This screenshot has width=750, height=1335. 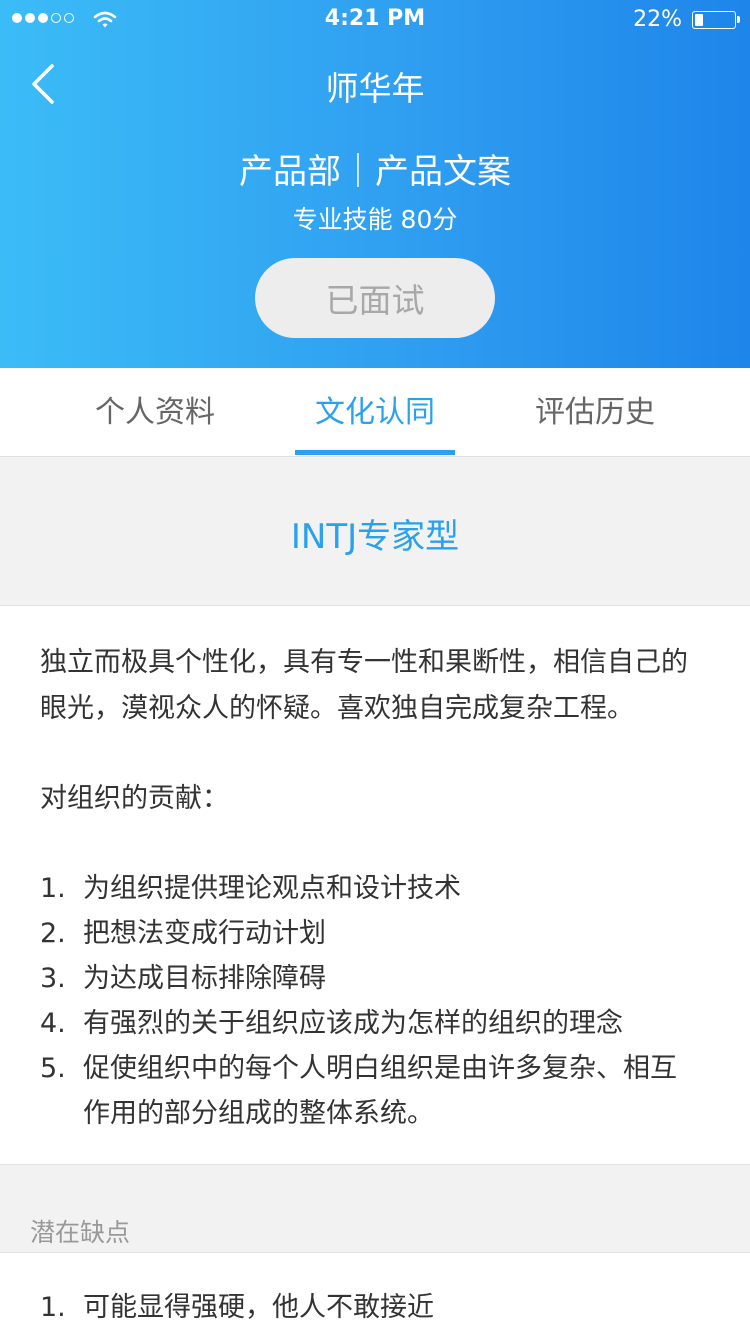 I want to click on skill-score: 专业技能 80分, so click(x=375, y=219).